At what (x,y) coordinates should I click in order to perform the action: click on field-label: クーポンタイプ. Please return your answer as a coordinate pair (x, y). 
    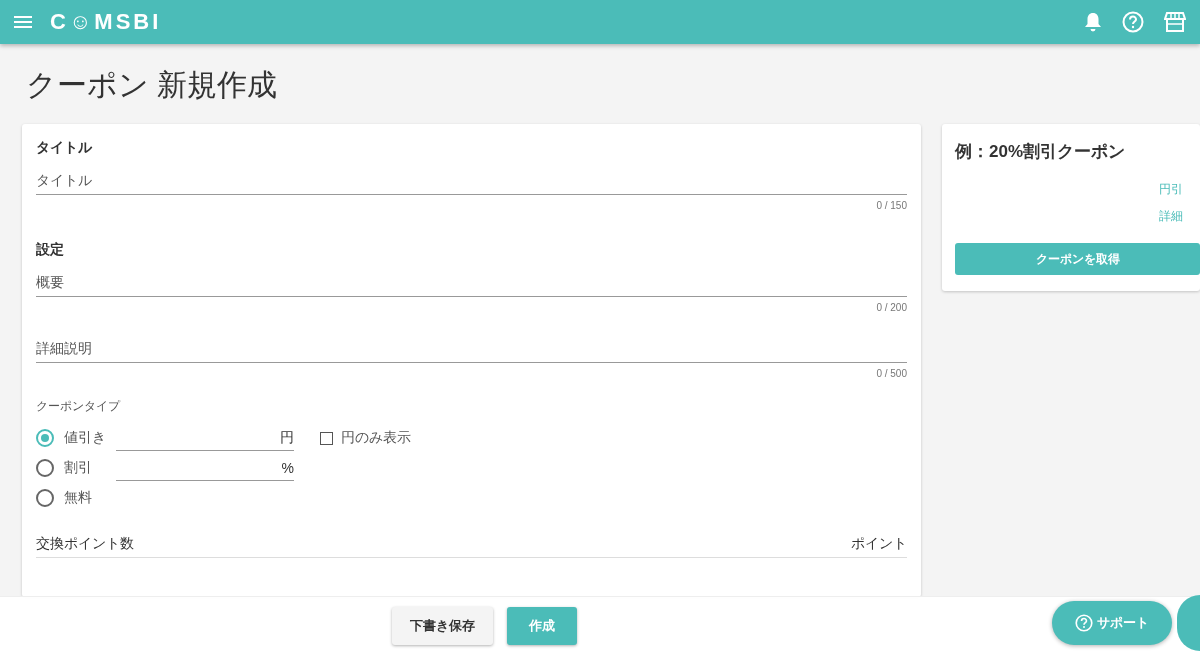
    Looking at the image, I should click on (79, 406).